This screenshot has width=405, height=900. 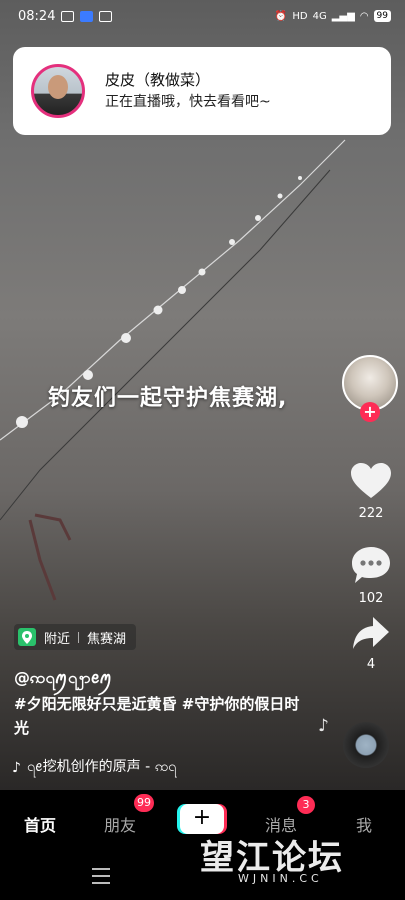 I want to click on streamer-name: 皮皮（教做菜）, so click(x=158, y=80).